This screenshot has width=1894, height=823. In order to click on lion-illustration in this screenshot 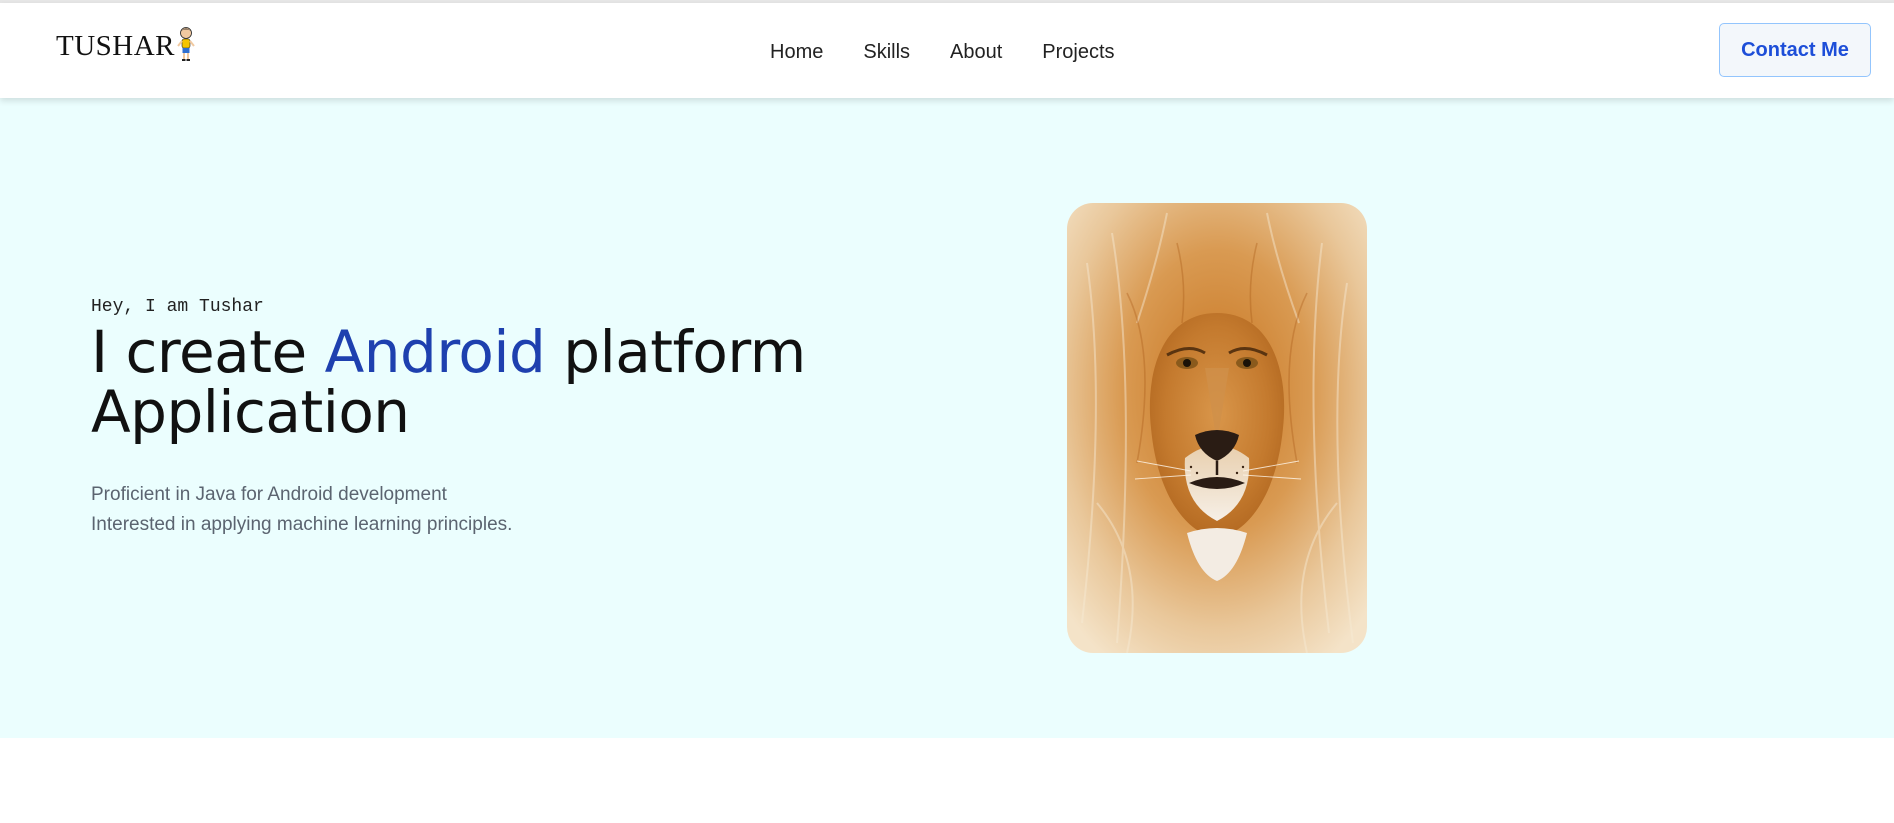, I will do `click(1217, 428)`.